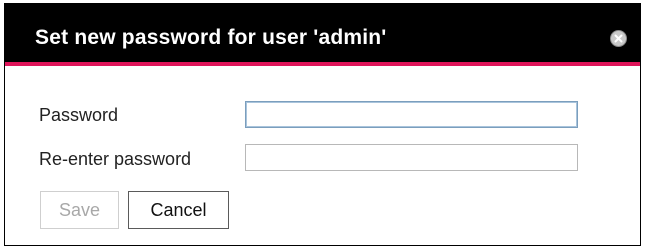 This screenshot has height=251, width=649. Describe the element at coordinates (115, 159) in the screenshot. I see `reenter-password-label: Re-enter password` at that location.